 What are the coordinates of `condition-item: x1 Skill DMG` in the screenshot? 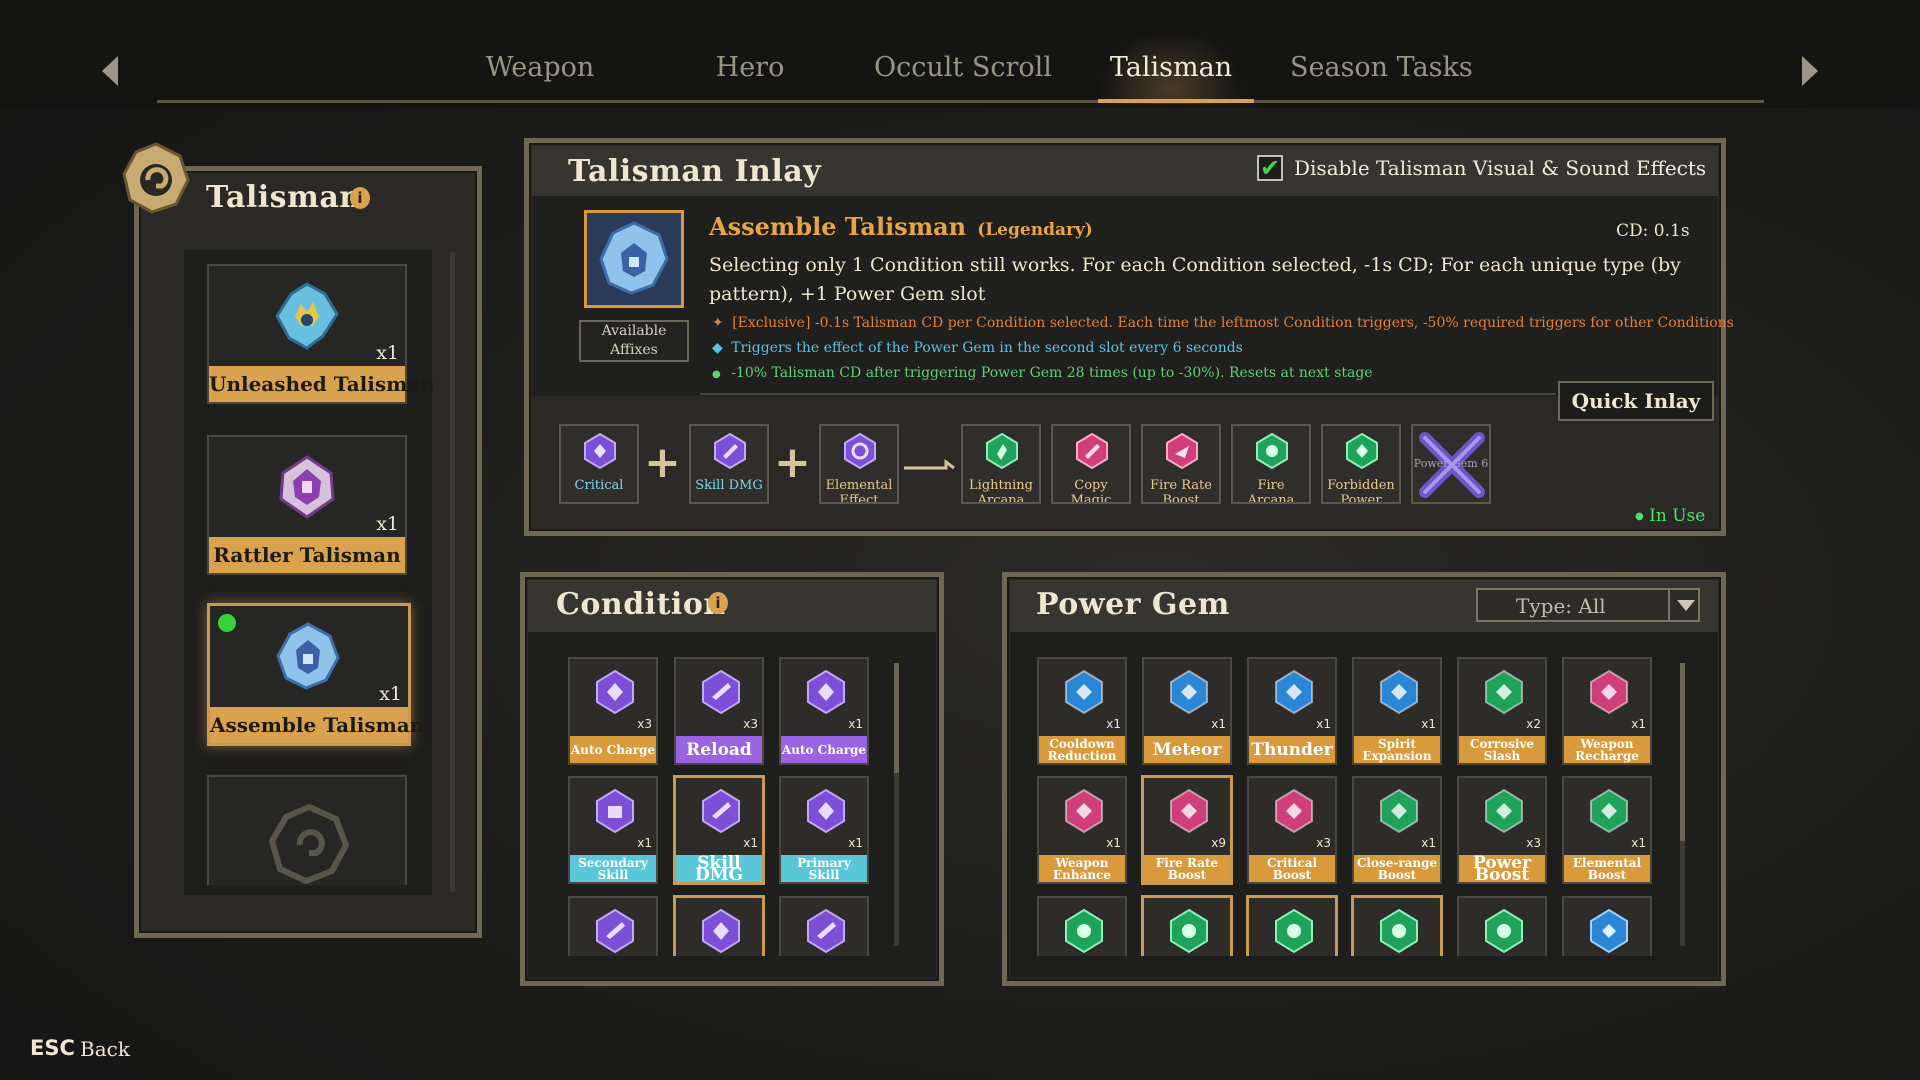 It's located at (719, 830).